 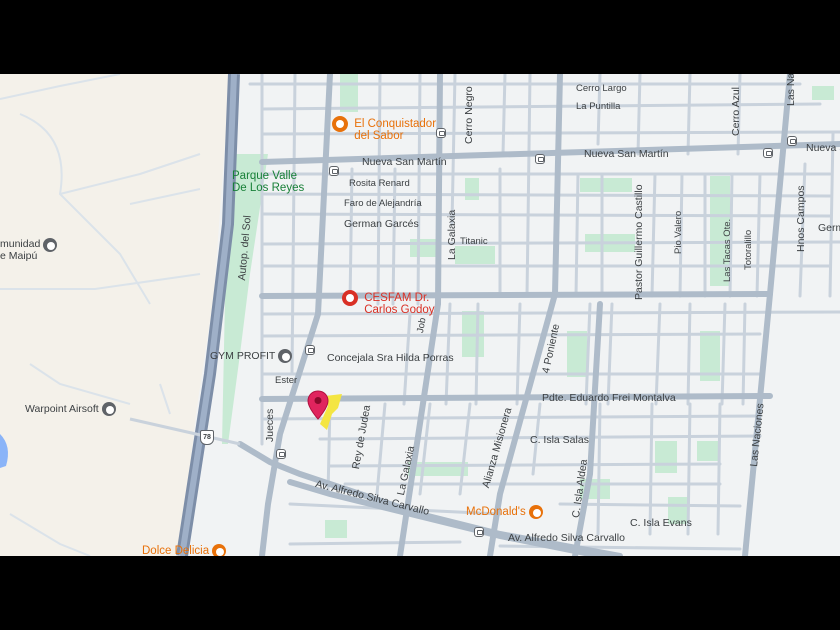 I want to click on street-label: Totoralillo, so click(x=748, y=249).